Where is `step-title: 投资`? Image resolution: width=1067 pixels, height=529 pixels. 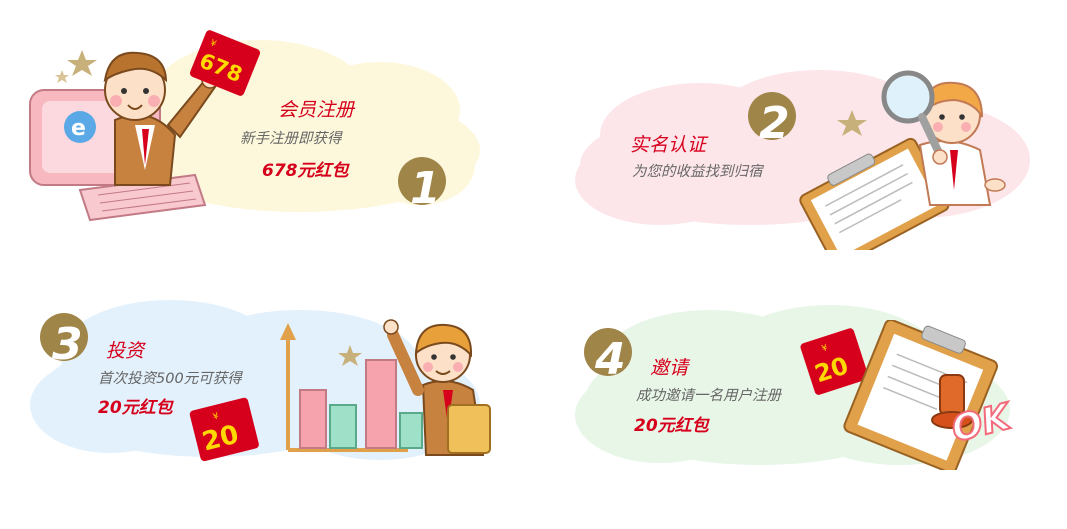
step-title: 投资 is located at coordinates (125, 351).